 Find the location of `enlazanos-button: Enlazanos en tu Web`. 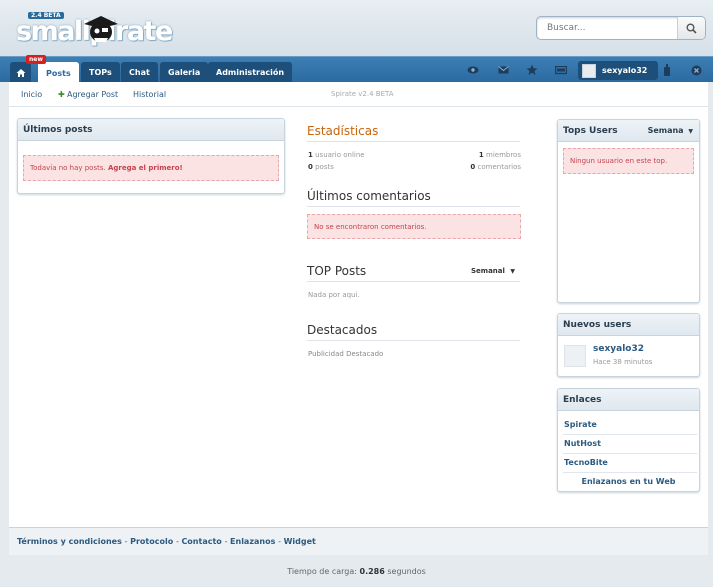

enlazanos-button: Enlazanos en tu Web is located at coordinates (628, 481).